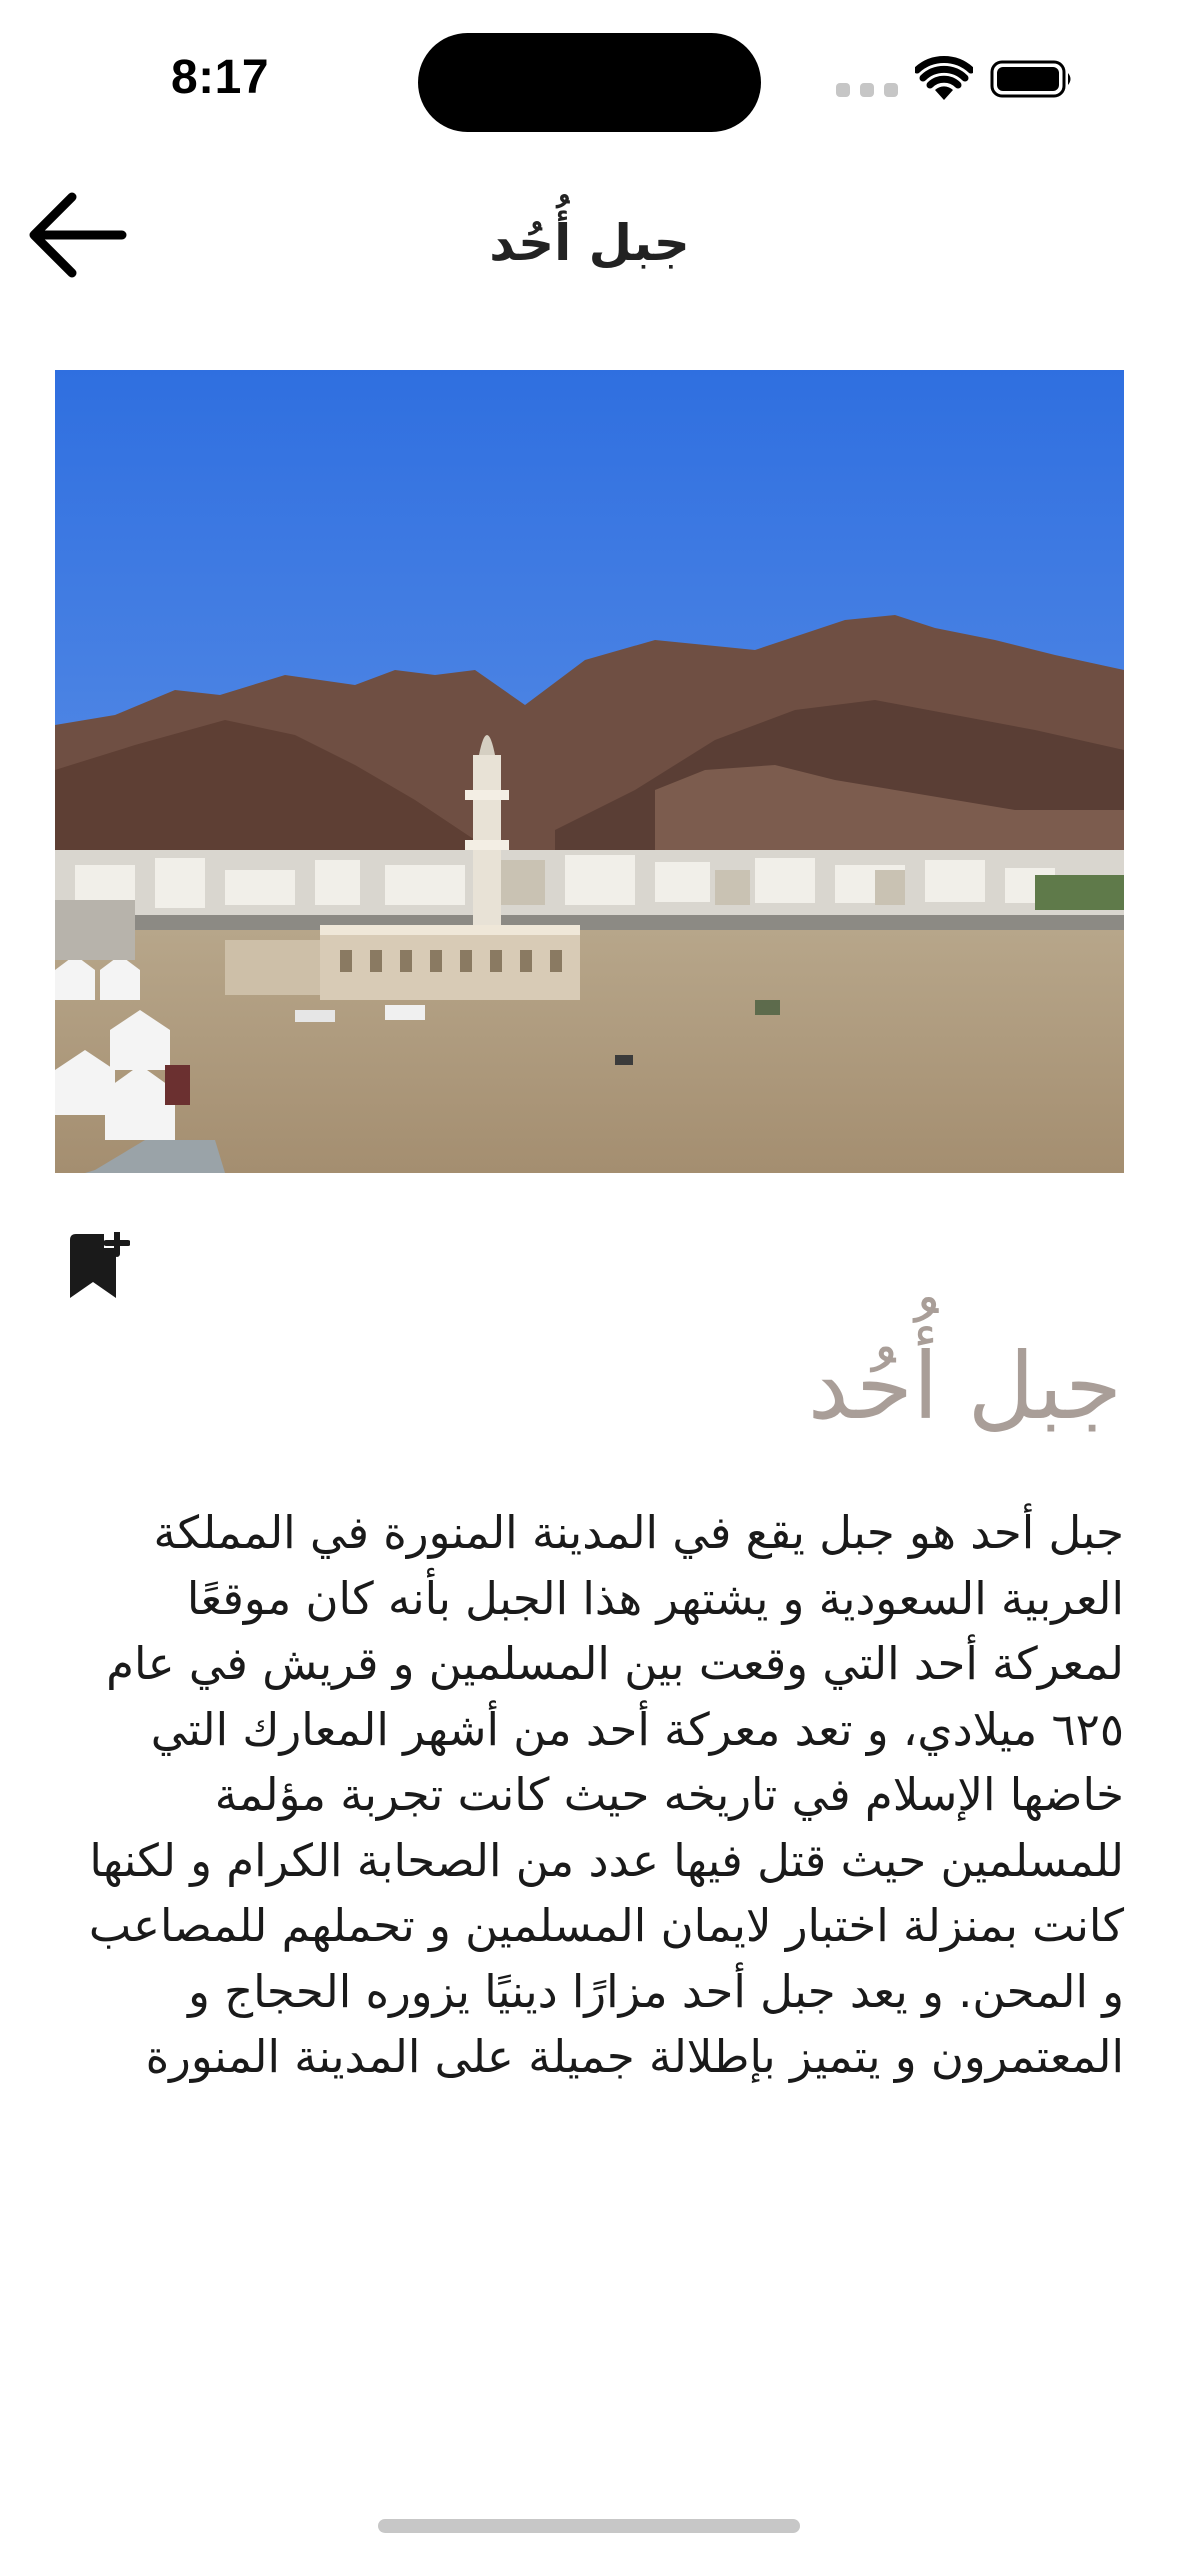  I want to click on bookmark-button, so click(99, 1264).